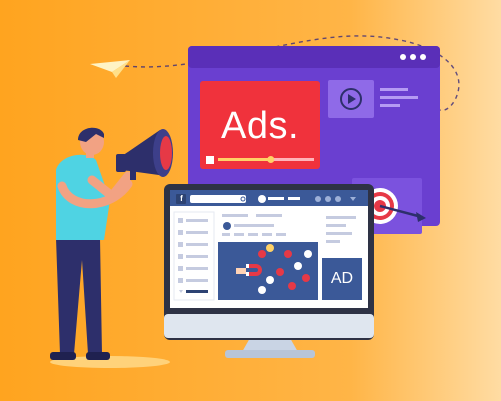 The image size is (501, 401). I want to click on ad-box-text: AD, so click(342, 278).